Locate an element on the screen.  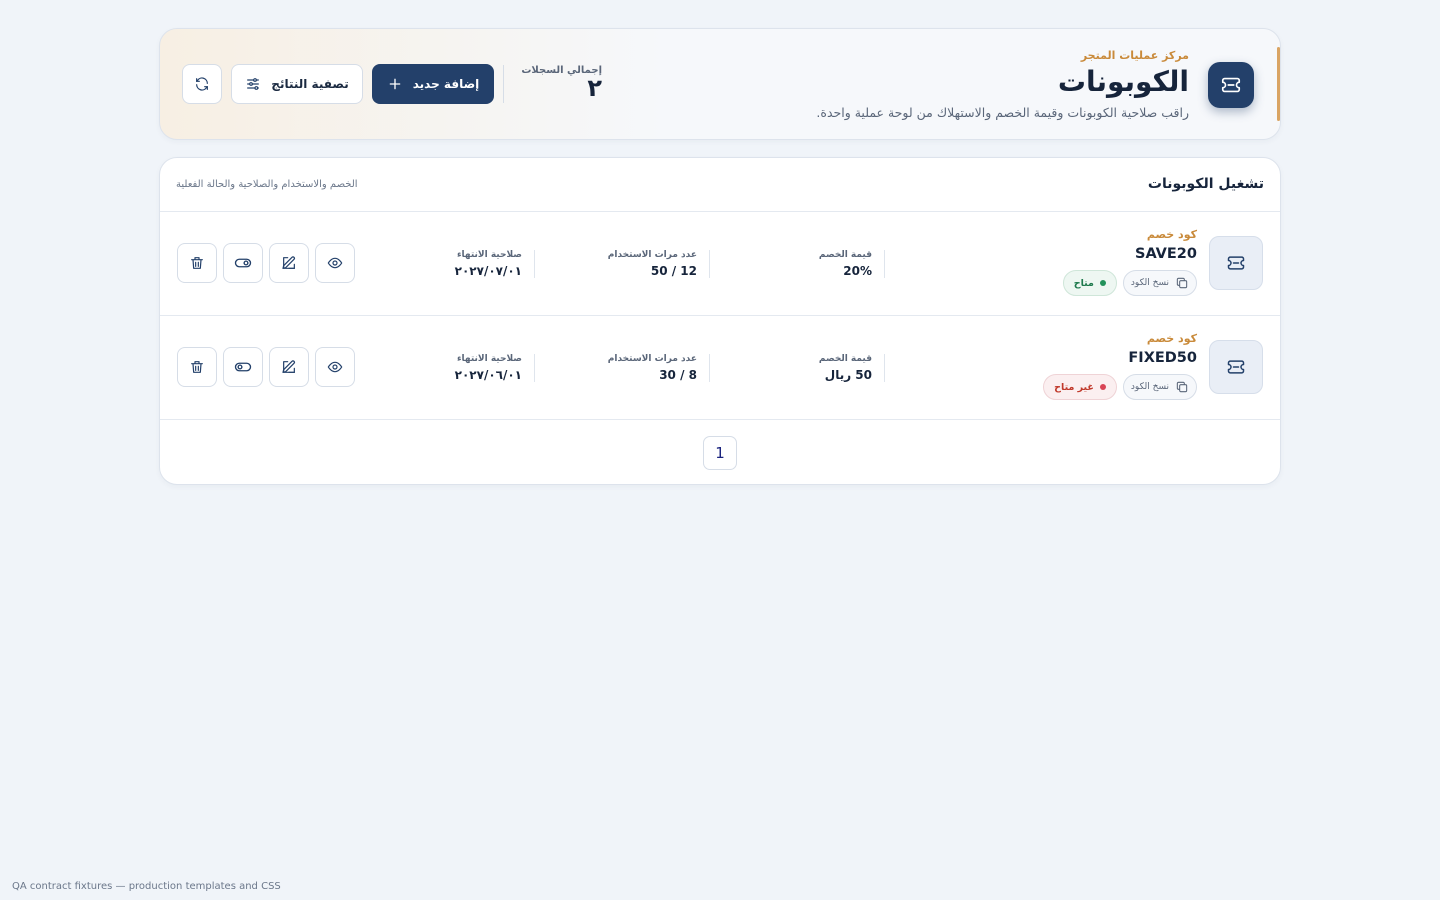
status-badge: متاح is located at coordinates (1089, 283).